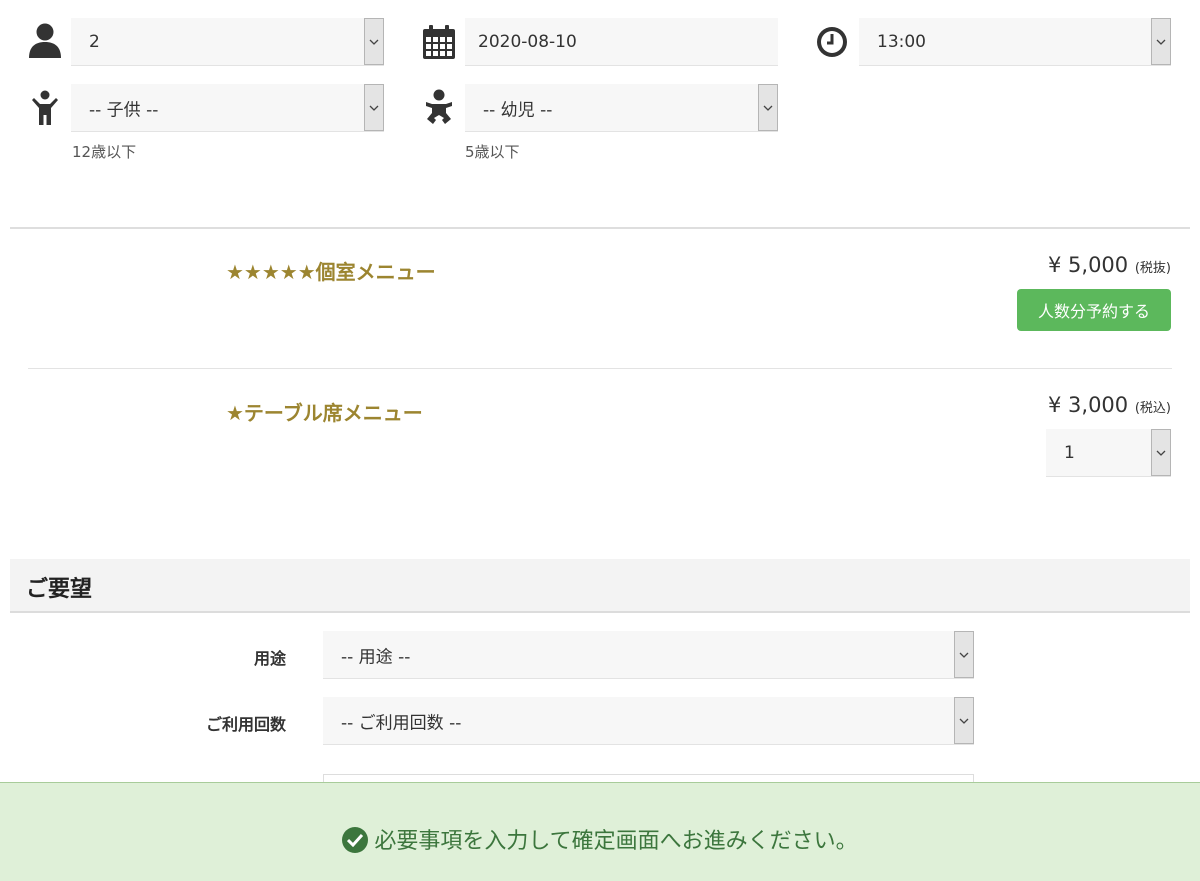 This screenshot has width=1200, height=881. I want to click on date-value: 2020-08-10, so click(527, 41).